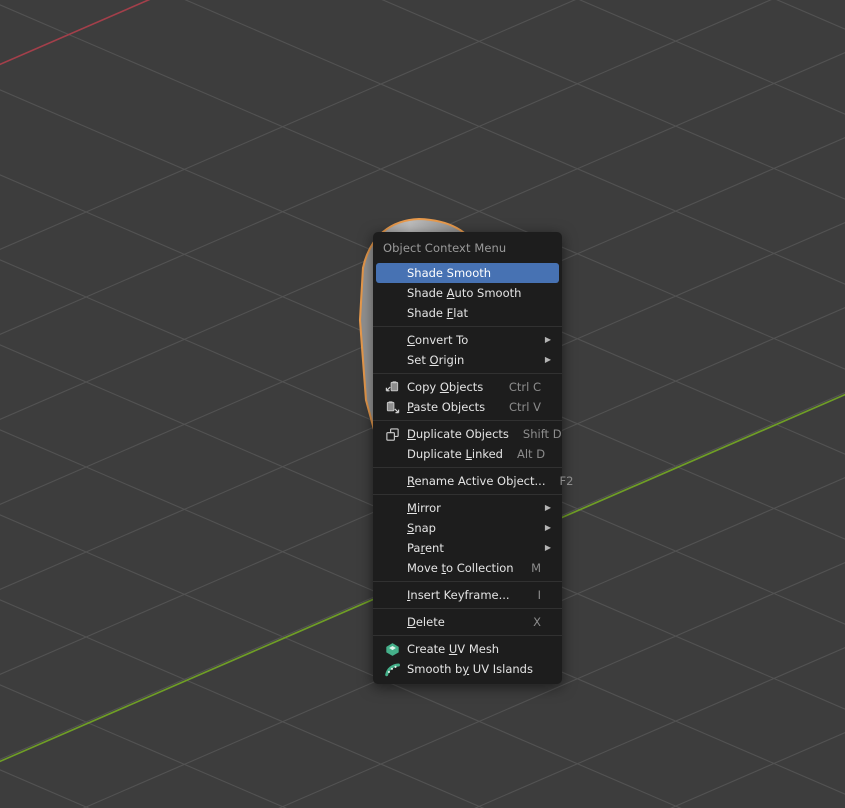 This screenshot has height=808, width=845. I want to click on menu-item-insert-keyframe: Insert Keyframe... I▶, so click(467, 595).